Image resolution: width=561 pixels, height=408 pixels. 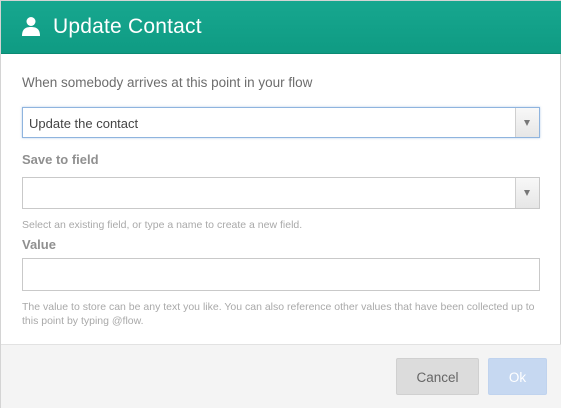 What do you see at coordinates (84, 123) in the screenshot?
I see `action-select-value: Update the contact` at bounding box center [84, 123].